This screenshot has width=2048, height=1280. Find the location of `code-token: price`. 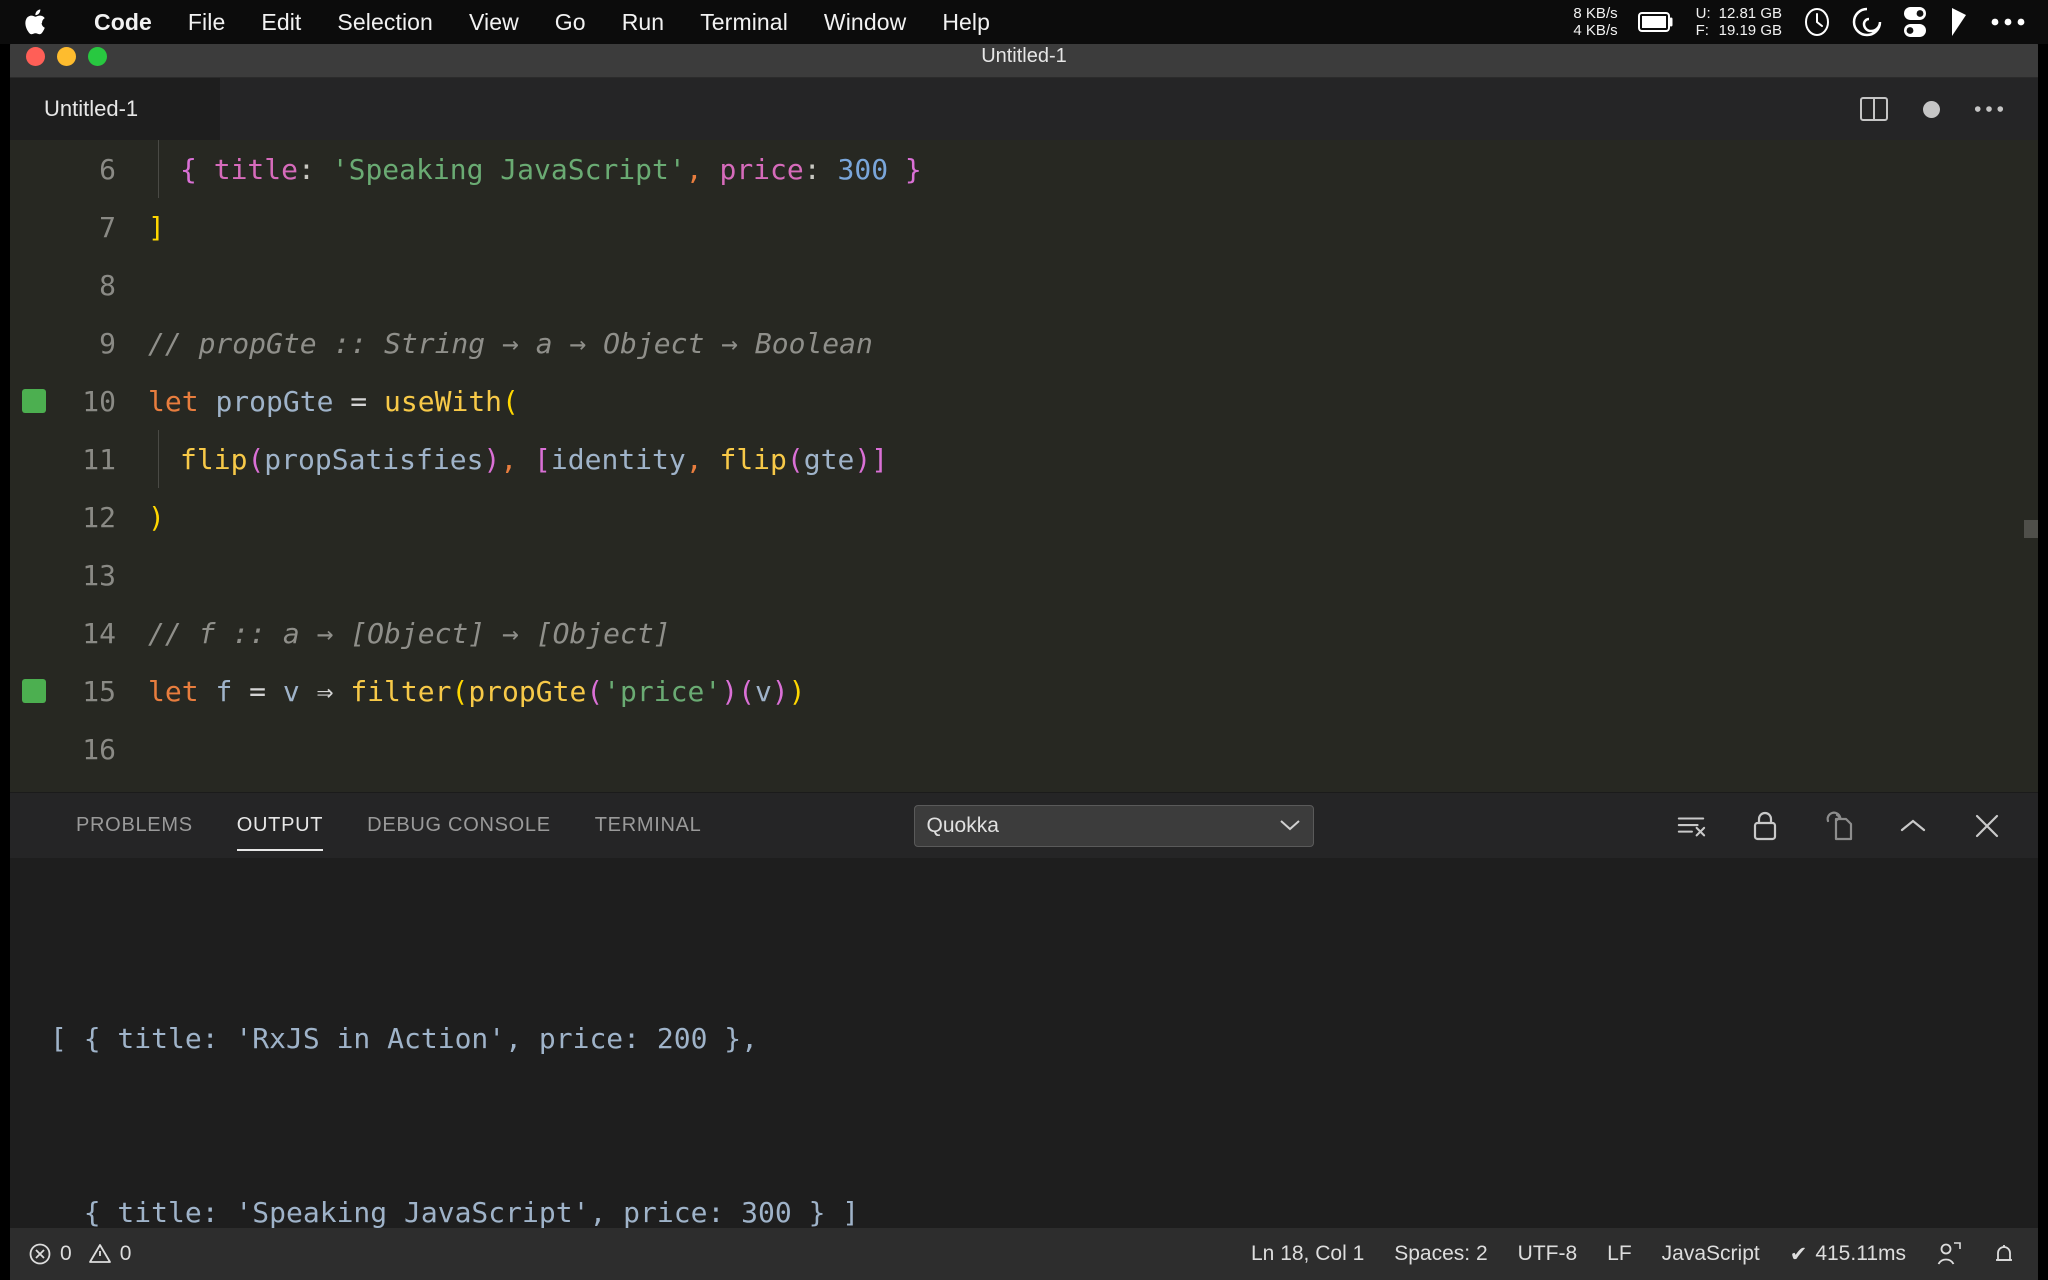

code-token: price is located at coordinates (761, 169).